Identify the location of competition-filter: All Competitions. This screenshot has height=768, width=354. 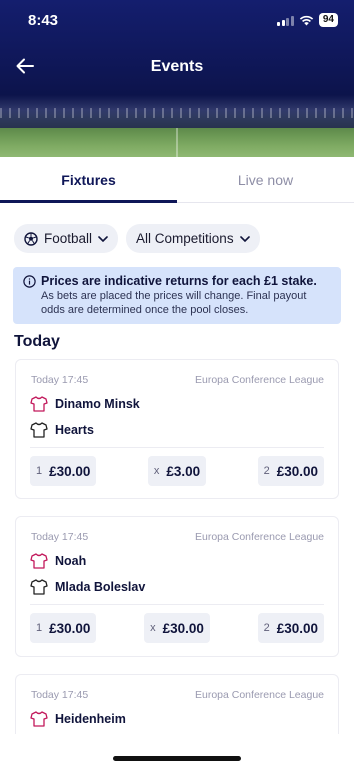
(193, 238).